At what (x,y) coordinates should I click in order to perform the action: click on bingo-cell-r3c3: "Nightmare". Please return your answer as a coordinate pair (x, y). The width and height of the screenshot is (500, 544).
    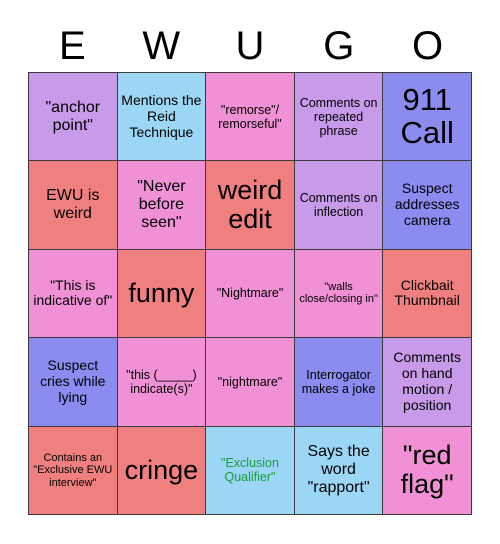
    Looking at the image, I should click on (250, 294).